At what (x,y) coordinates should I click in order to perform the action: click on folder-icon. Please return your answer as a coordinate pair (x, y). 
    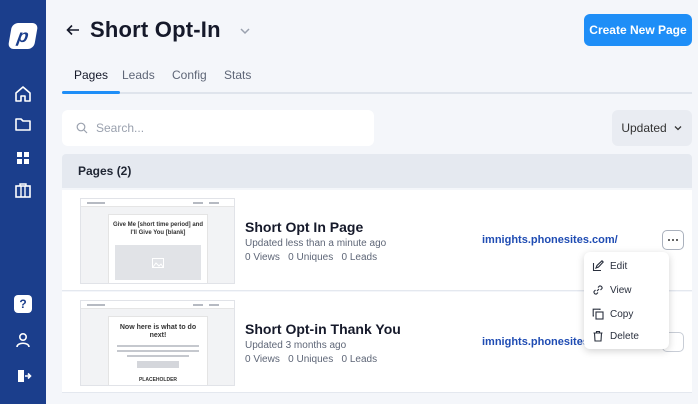
    Looking at the image, I should click on (23, 124).